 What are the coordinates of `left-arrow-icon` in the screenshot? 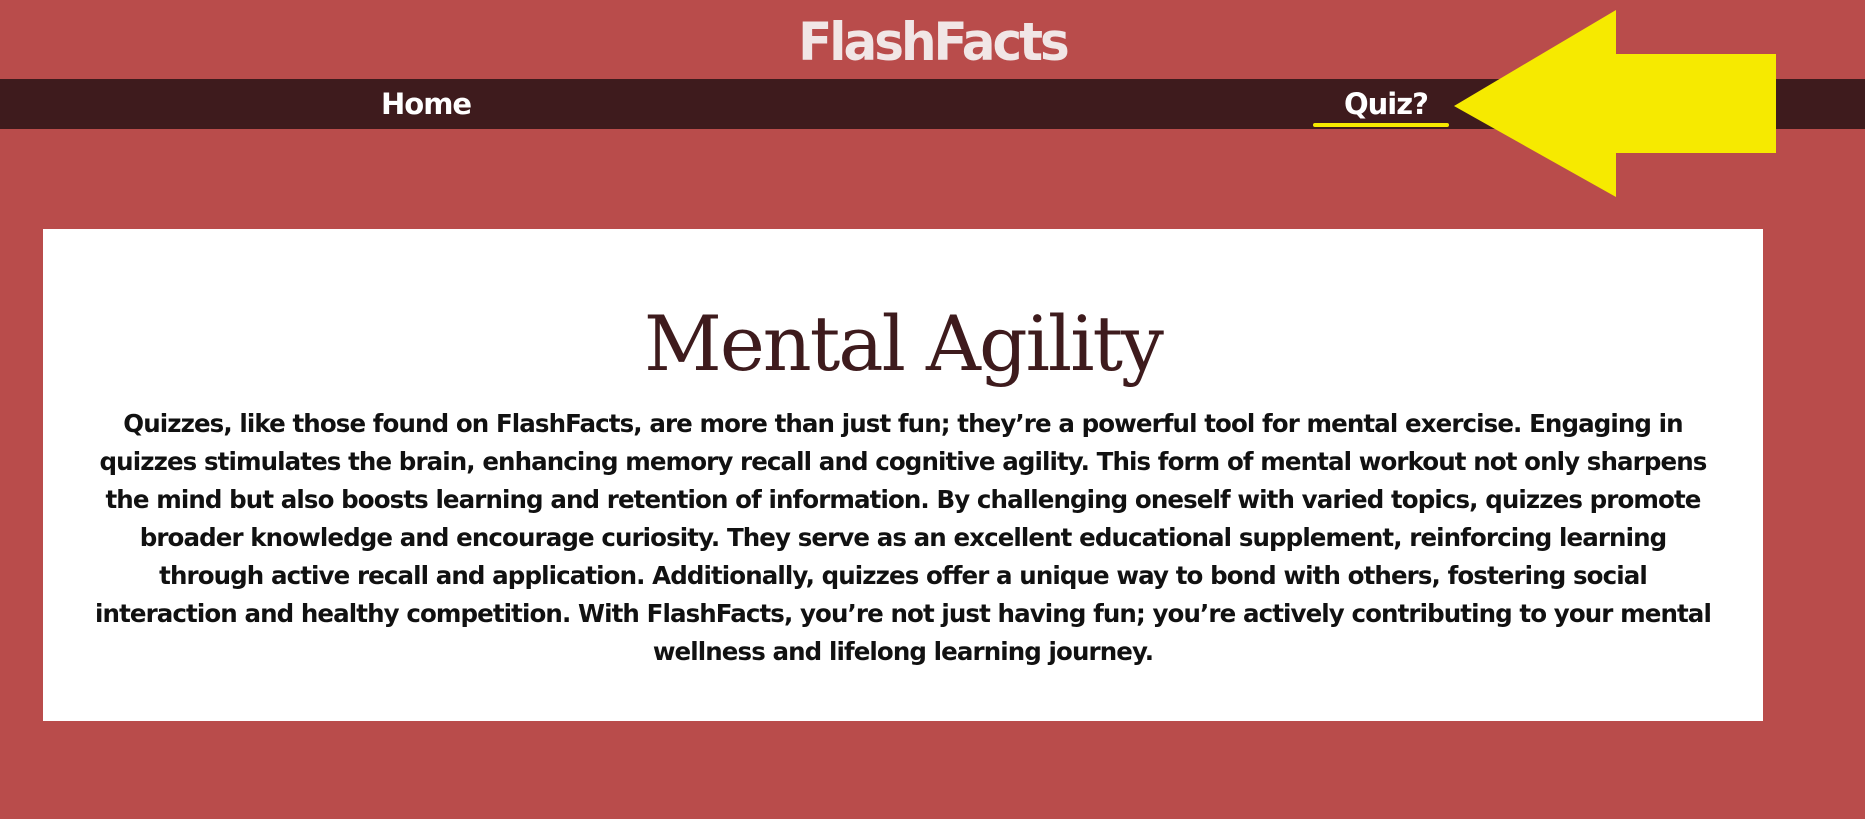 It's located at (1615, 103).